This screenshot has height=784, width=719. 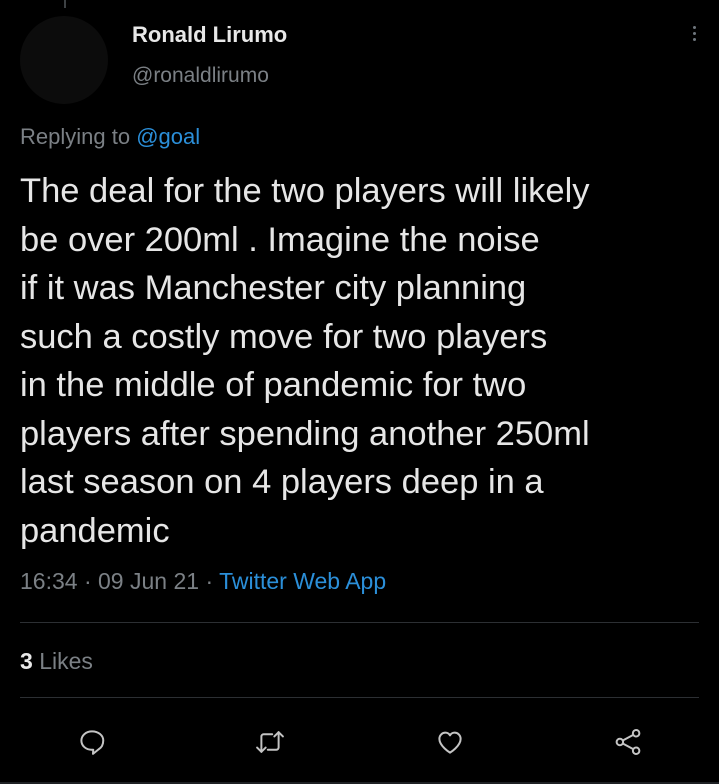 I want to click on replying-to: Replying to @goal, so click(x=110, y=137).